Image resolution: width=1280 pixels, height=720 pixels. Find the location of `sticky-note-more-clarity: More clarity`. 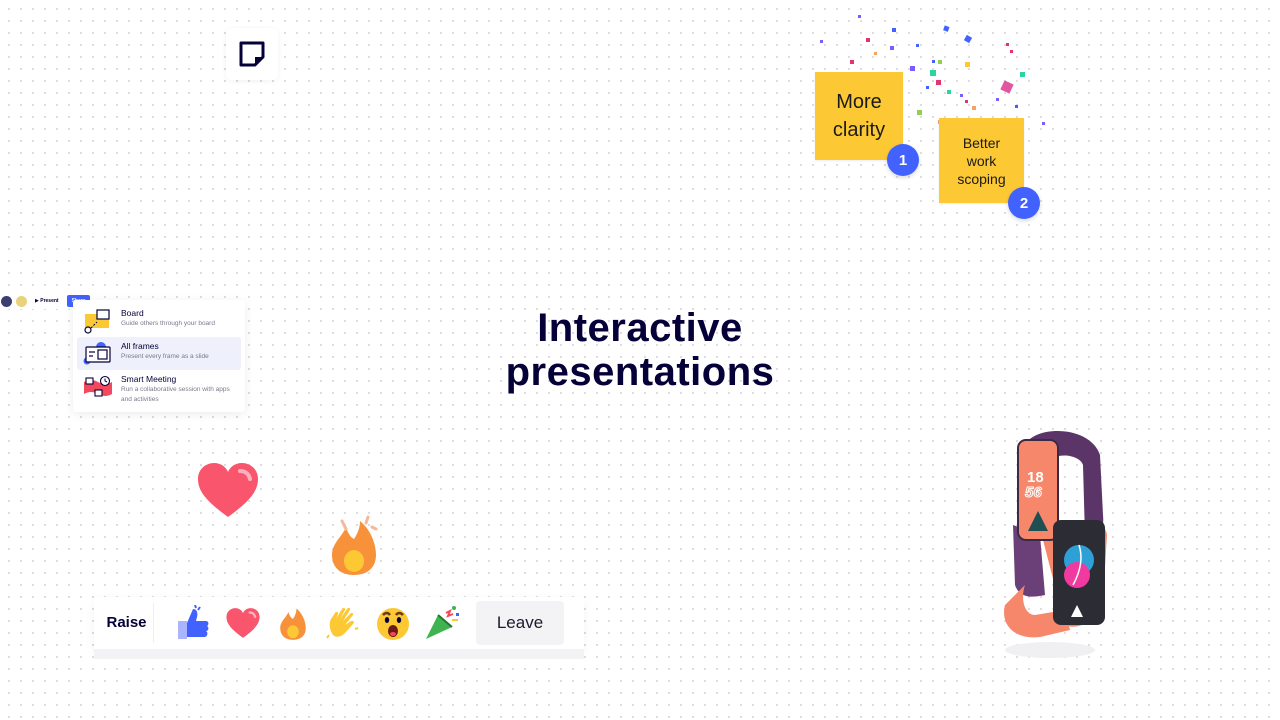

sticky-note-more-clarity: More clarity is located at coordinates (859, 116).